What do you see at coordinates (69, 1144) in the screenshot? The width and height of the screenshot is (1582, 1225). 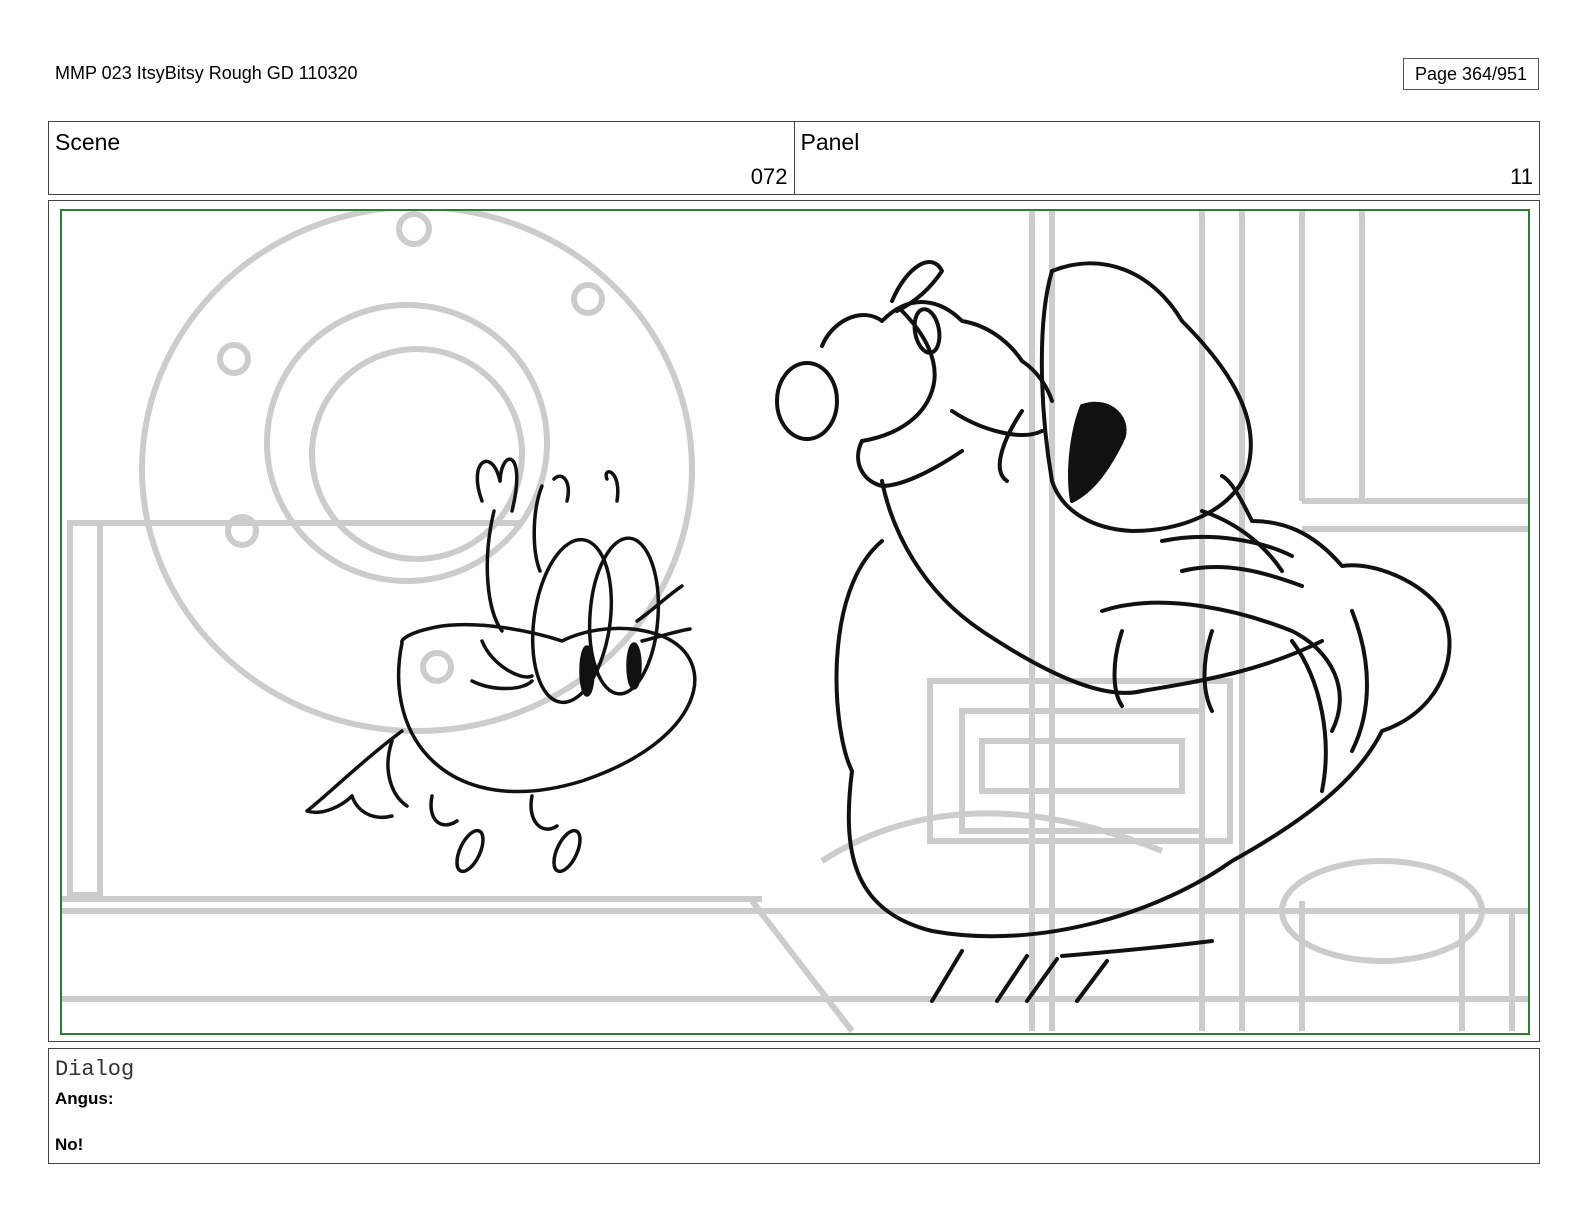 I see `dialog-line: No!` at bounding box center [69, 1144].